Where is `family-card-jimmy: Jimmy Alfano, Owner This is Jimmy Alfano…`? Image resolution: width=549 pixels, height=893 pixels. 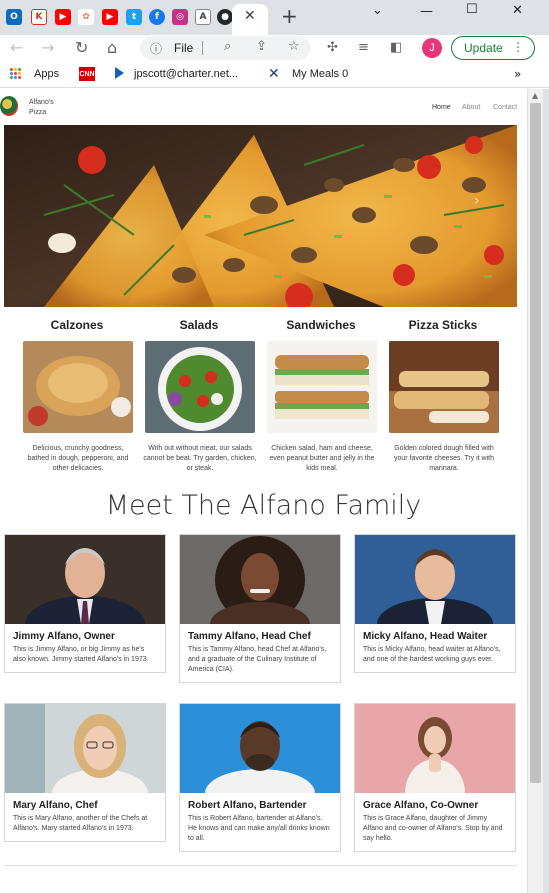 family-card-jimmy: Jimmy Alfano, Owner This is Jimmy Alfano… is located at coordinates (85, 603).